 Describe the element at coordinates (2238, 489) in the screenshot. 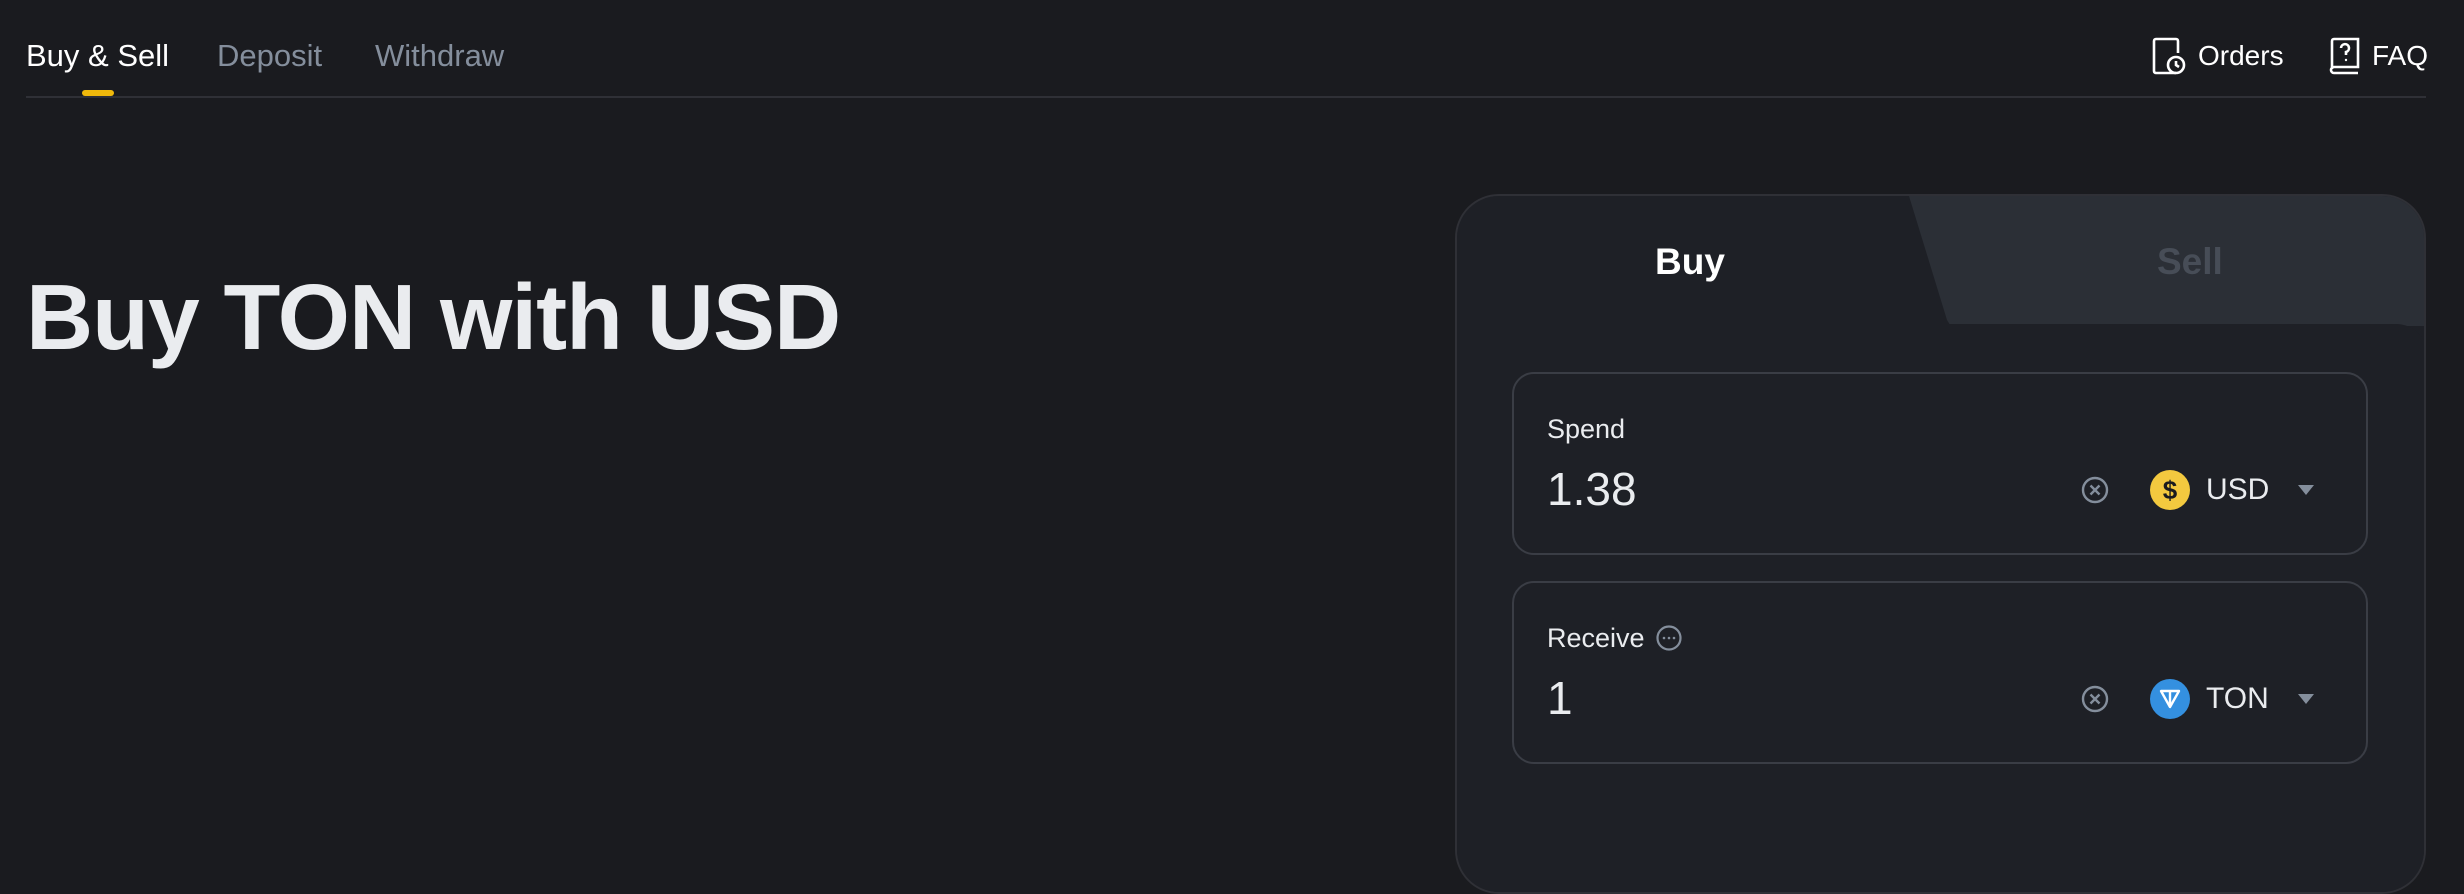

I see `spend-currency-code: USD` at that location.